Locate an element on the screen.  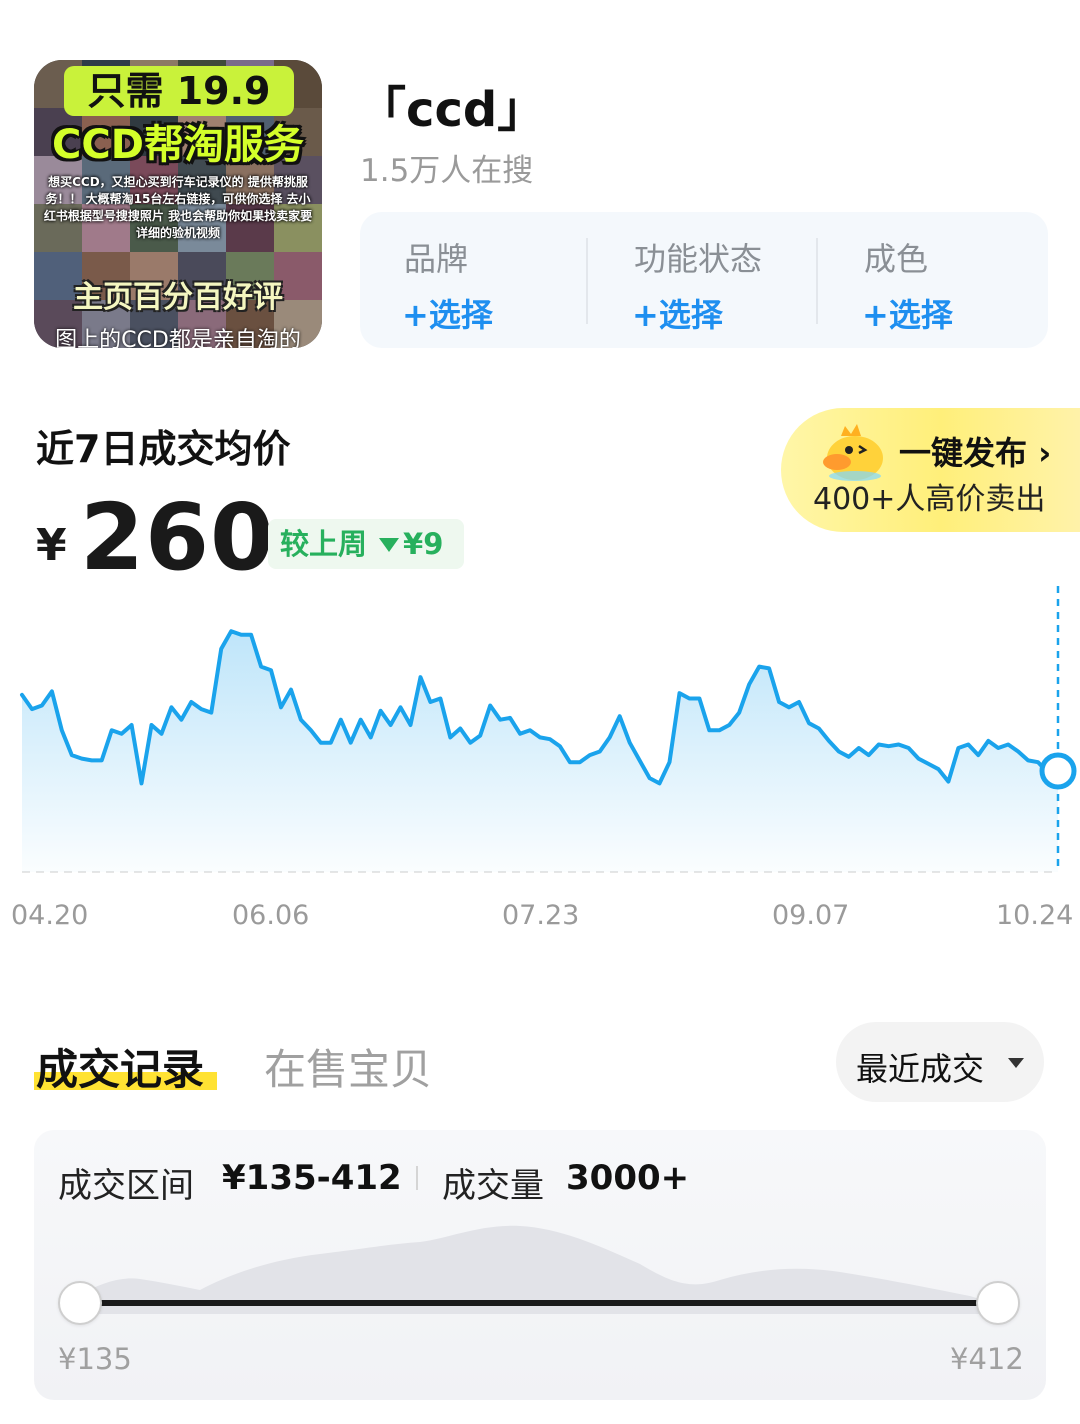
one-click-publish-banner: 一键发布 › 400+人高价卖出 is located at coordinates (930, 470).